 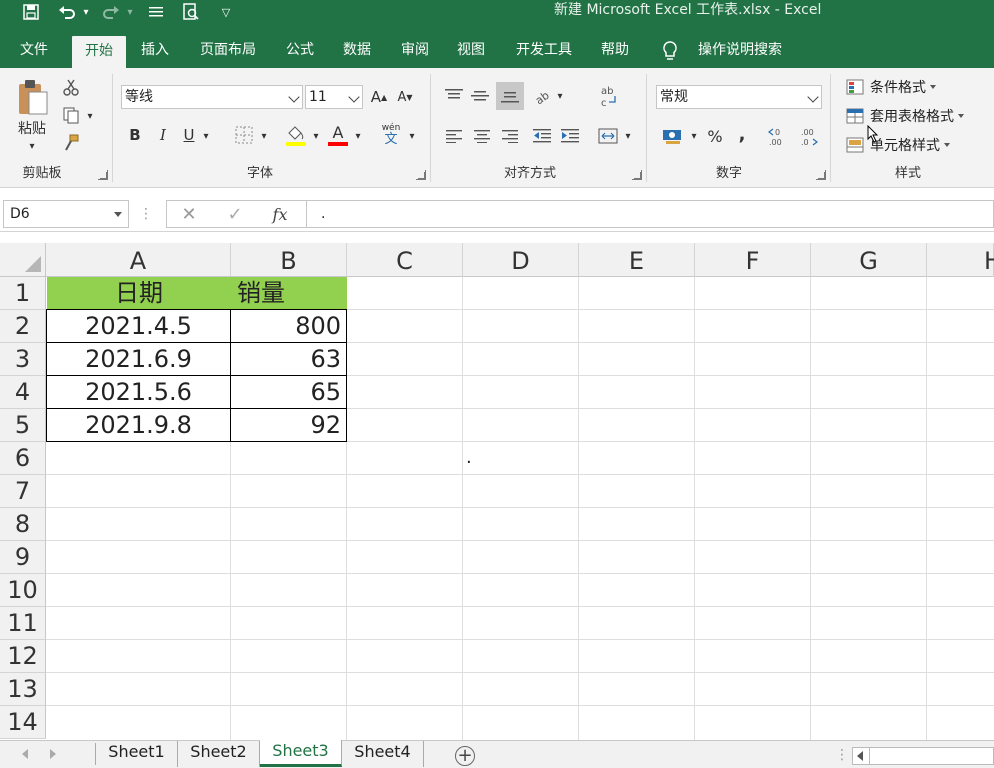 What do you see at coordinates (31, 12) in the screenshot?
I see `save-icon` at bounding box center [31, 12].